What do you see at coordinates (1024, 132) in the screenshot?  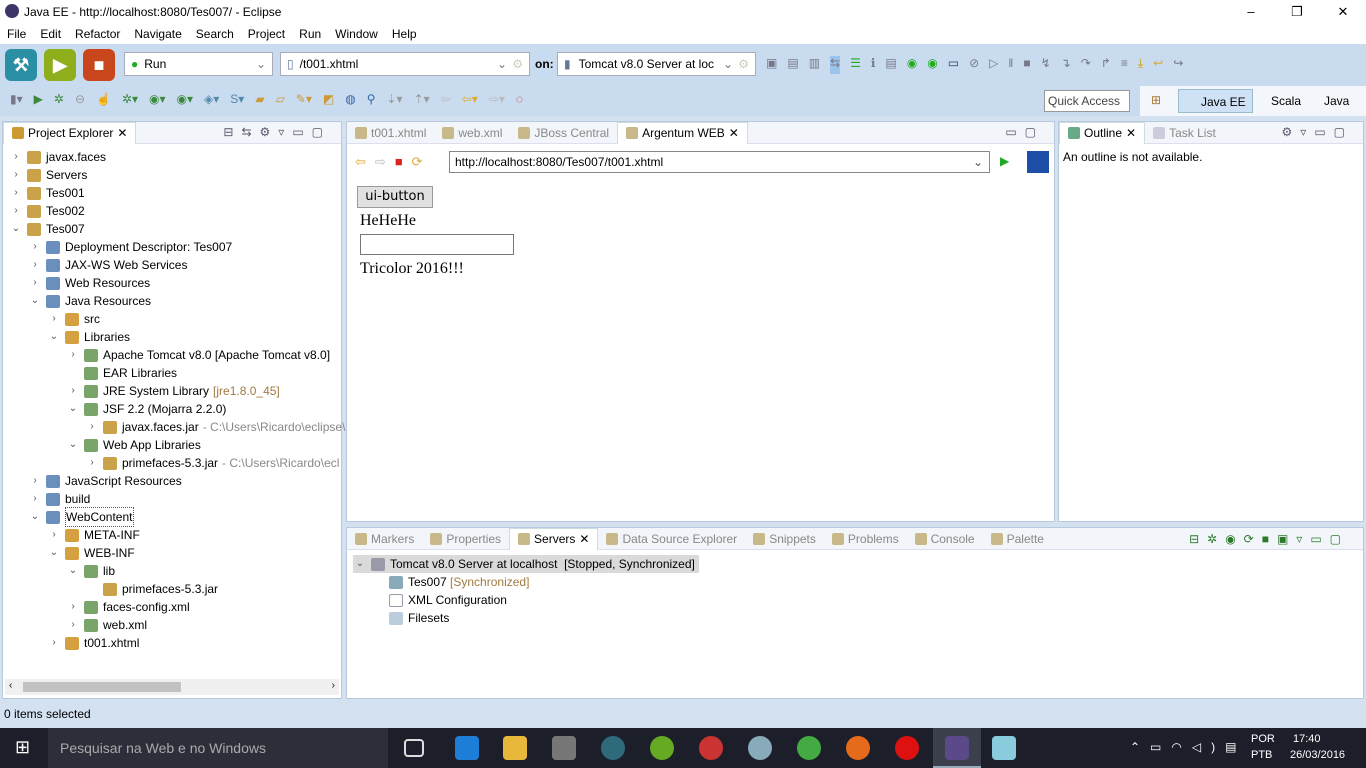 I see `view-controls: ▭▢` at bounding box center [1024, 132].